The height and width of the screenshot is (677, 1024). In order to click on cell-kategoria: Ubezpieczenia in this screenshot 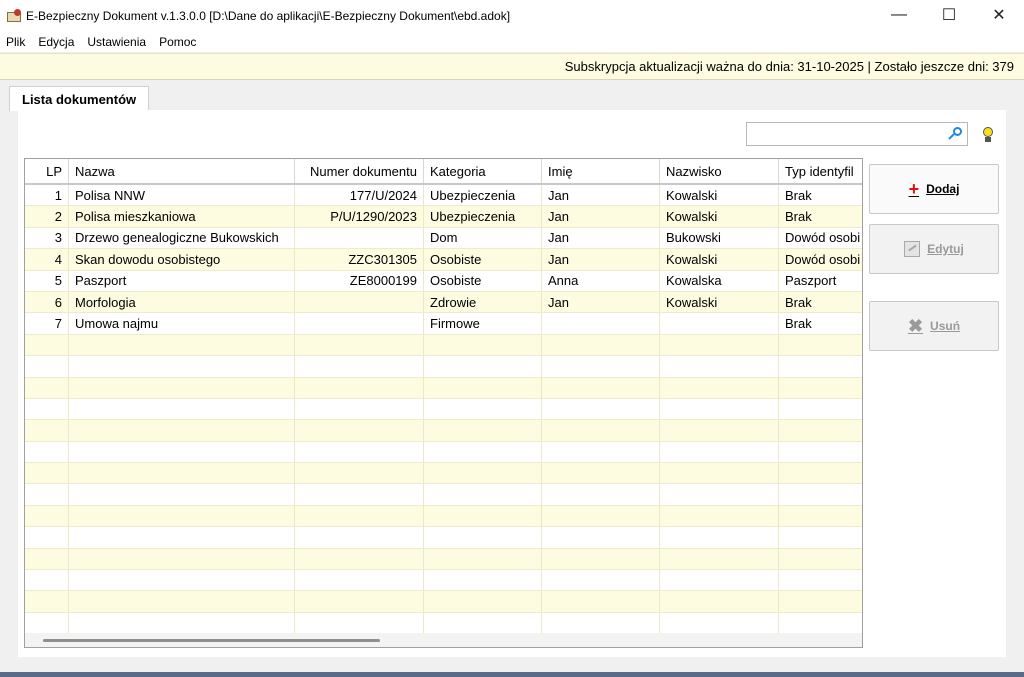, I will do `click(483, 216)`.